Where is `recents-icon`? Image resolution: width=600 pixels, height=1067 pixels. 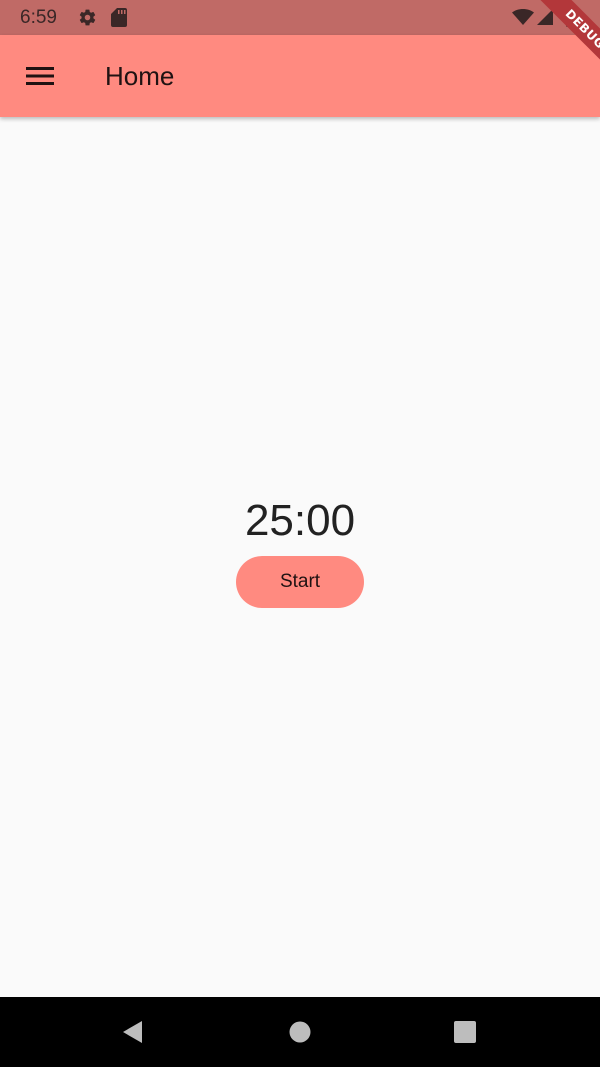
recents-icon is located at coordinates (465, 1032).